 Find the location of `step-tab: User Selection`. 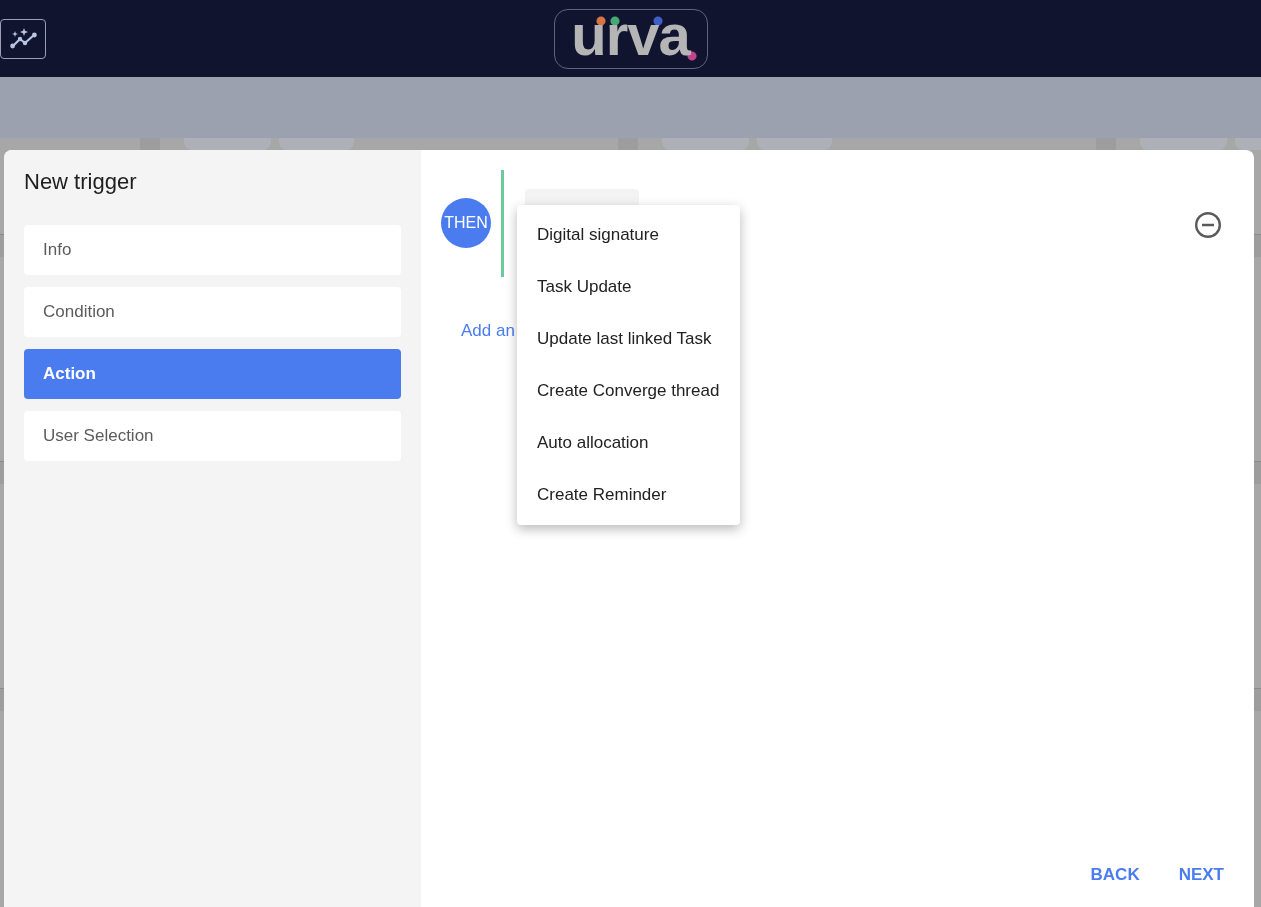

step-tab: User Selection is located at coordinates (212, 436).